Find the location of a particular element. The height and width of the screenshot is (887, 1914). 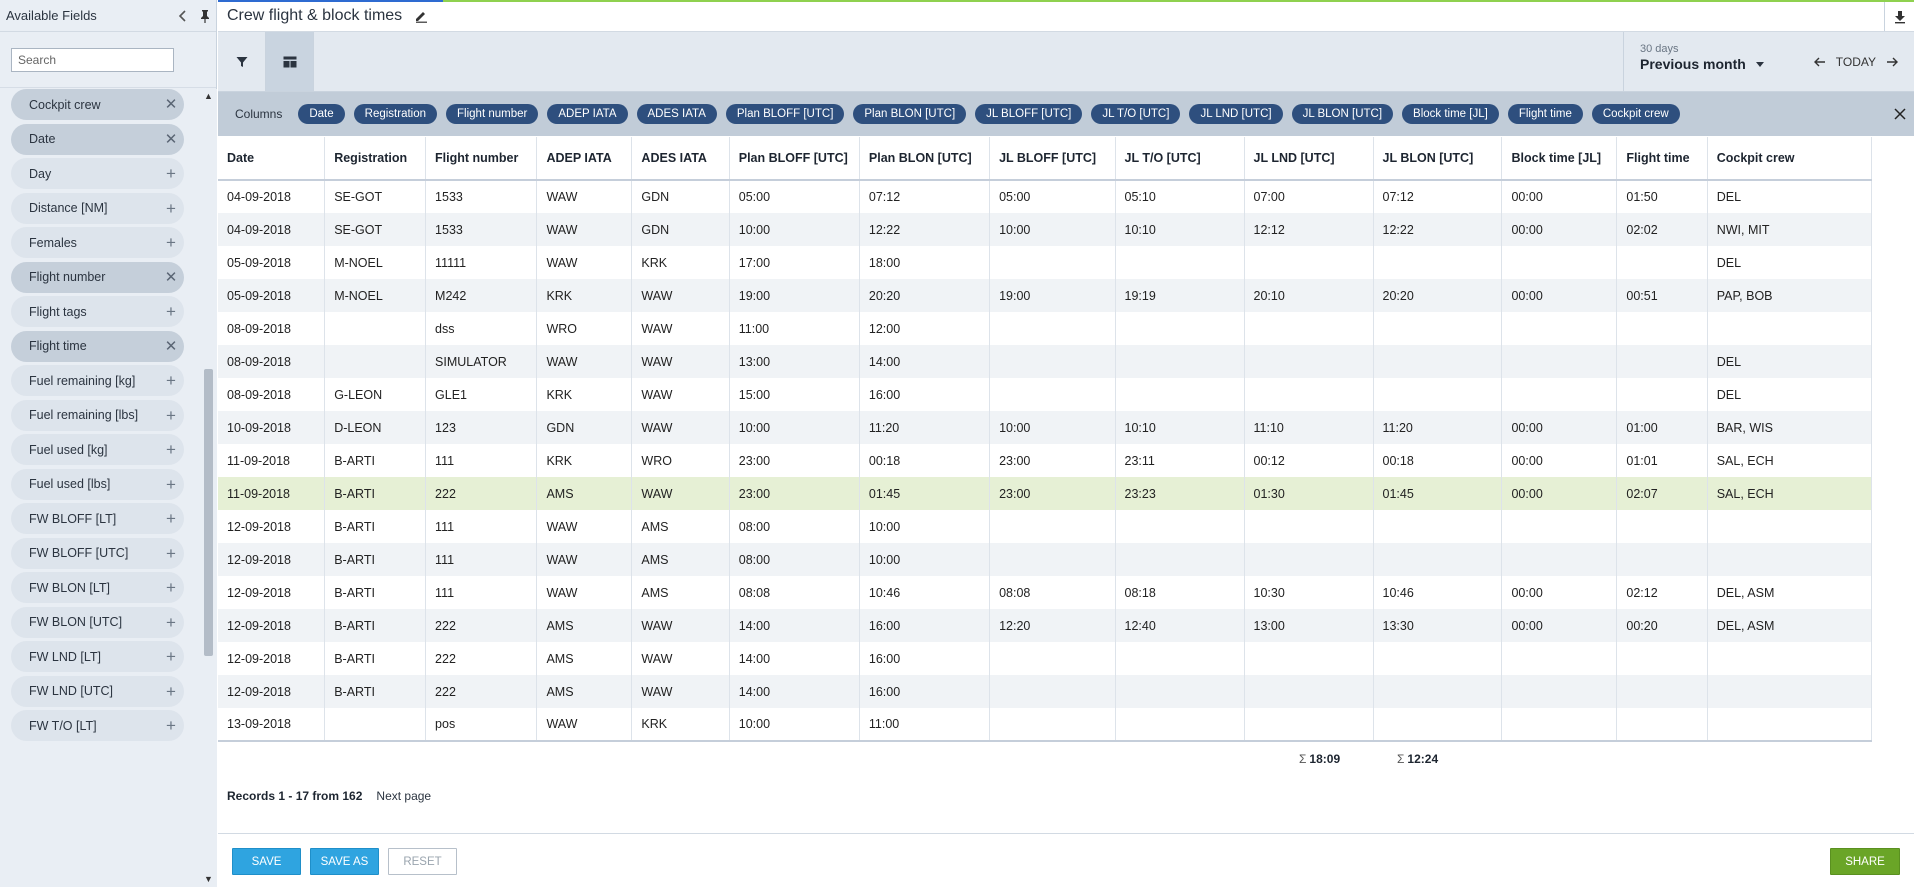

field-item: Females + is located at coordinates (97, 242).